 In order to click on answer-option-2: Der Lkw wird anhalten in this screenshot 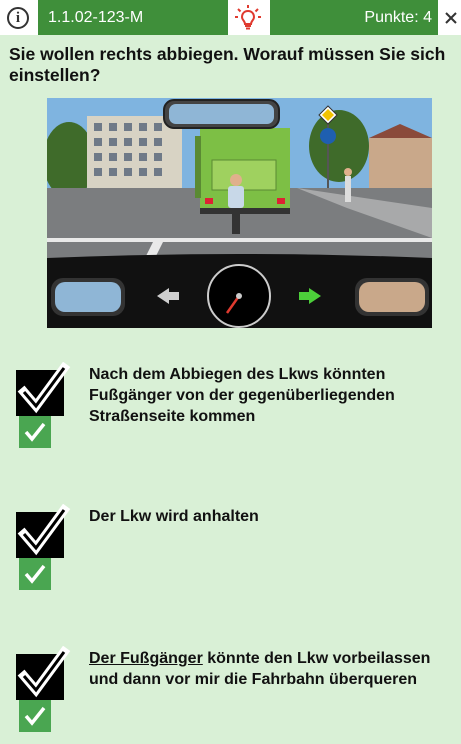, I will do `click(234, 551)`.